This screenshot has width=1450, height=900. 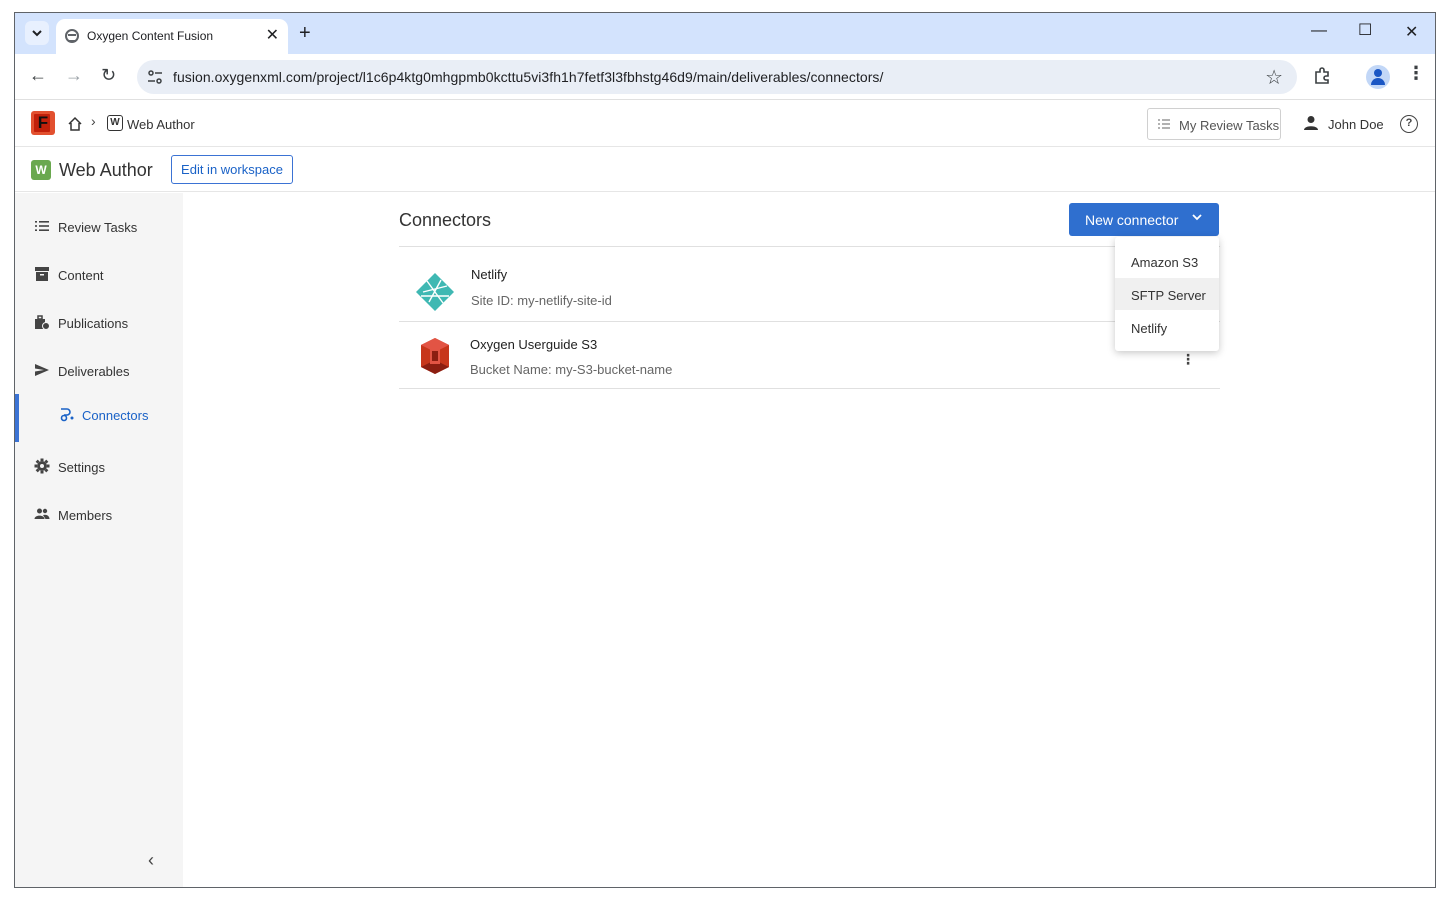 I want to click on sidebar-item-label: Deliverables, so click(x=94, y=371).